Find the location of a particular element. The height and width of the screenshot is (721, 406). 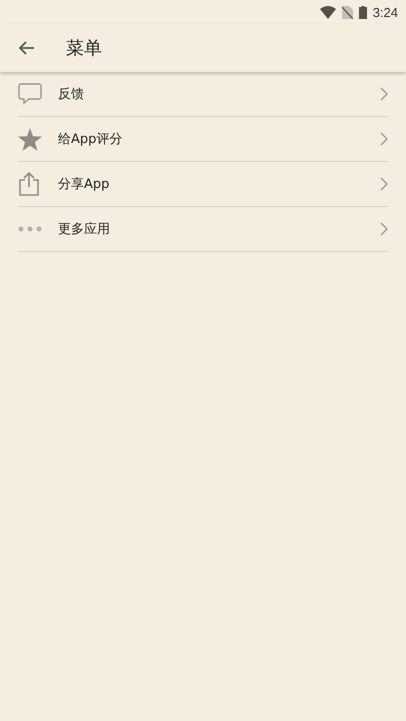

no-sim-icon is located at coordinates (347, 12).